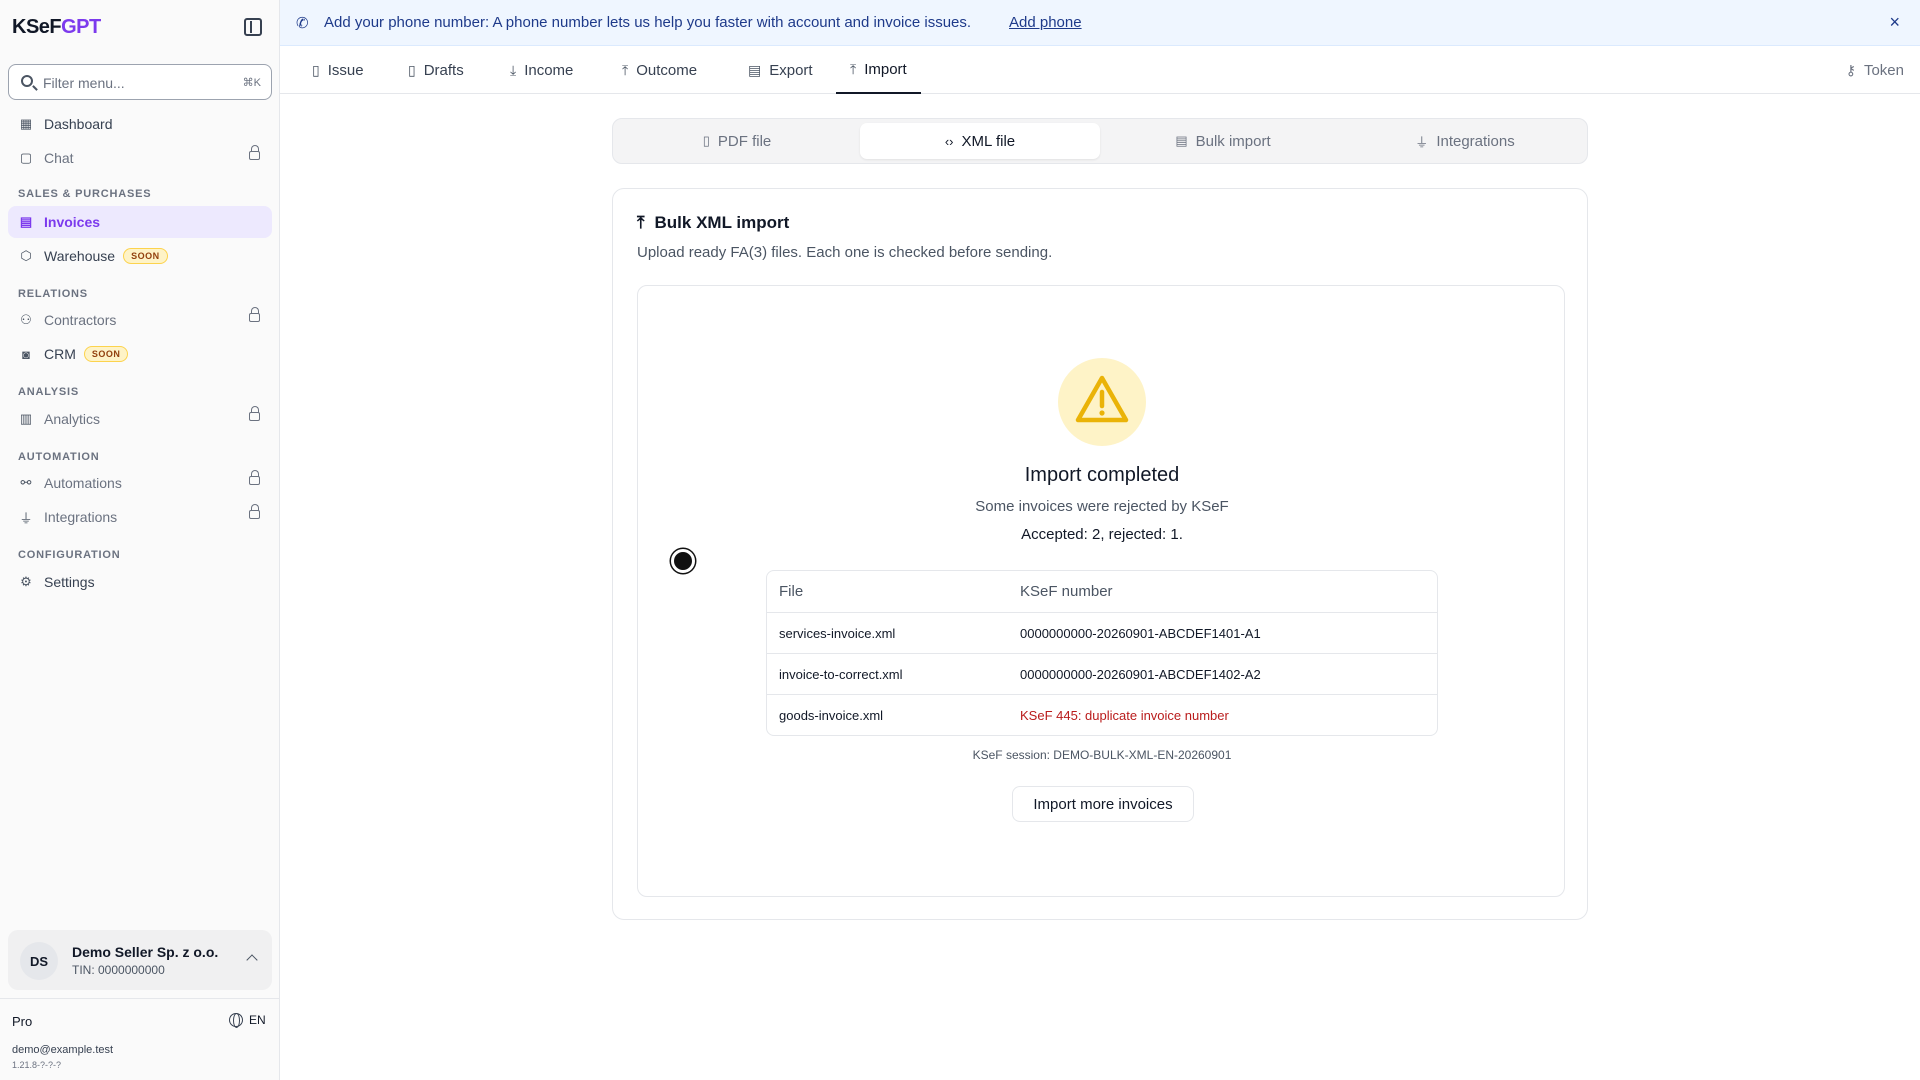 The width and height of the screenshot is (1920, 1080). Describe the element at coordinates (26, 319) in the screenshot. I see `users-icon: ⚇` at that location.